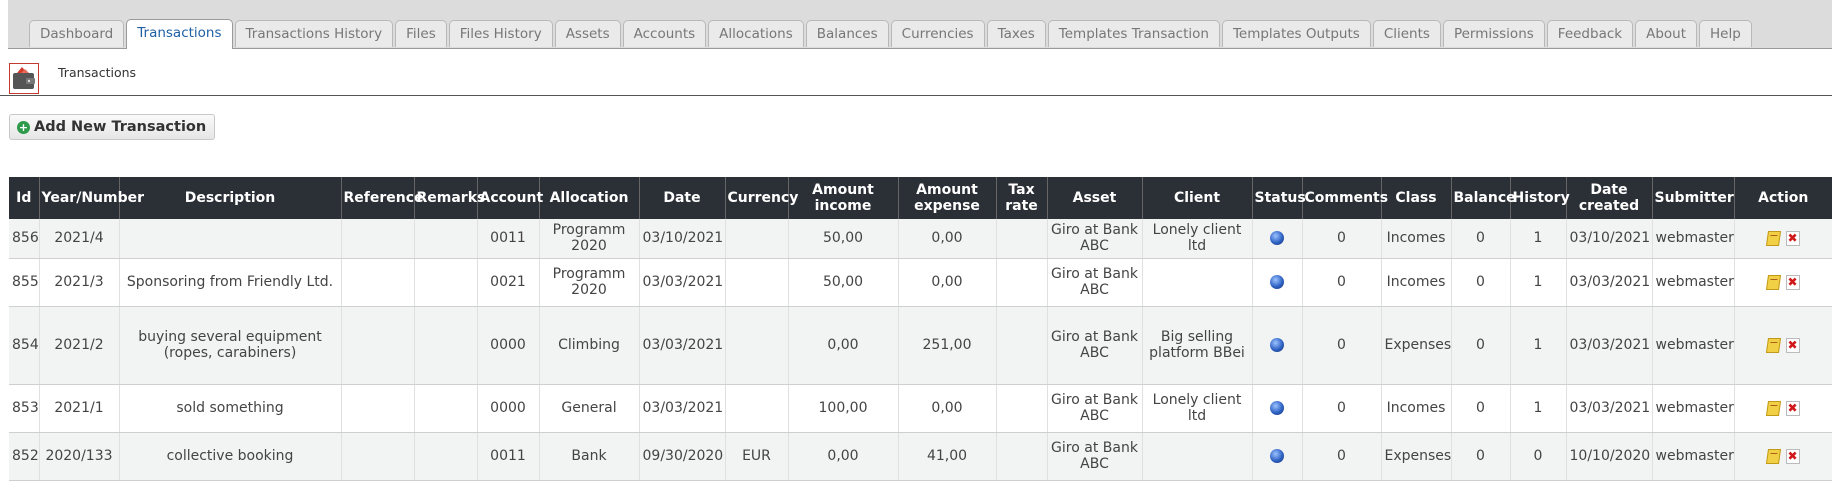 This screenshot has width=1832, height=493. Describe the element at coordinates (843, 456) in the screenshot. I see `cell-income: 0,00` at that location.